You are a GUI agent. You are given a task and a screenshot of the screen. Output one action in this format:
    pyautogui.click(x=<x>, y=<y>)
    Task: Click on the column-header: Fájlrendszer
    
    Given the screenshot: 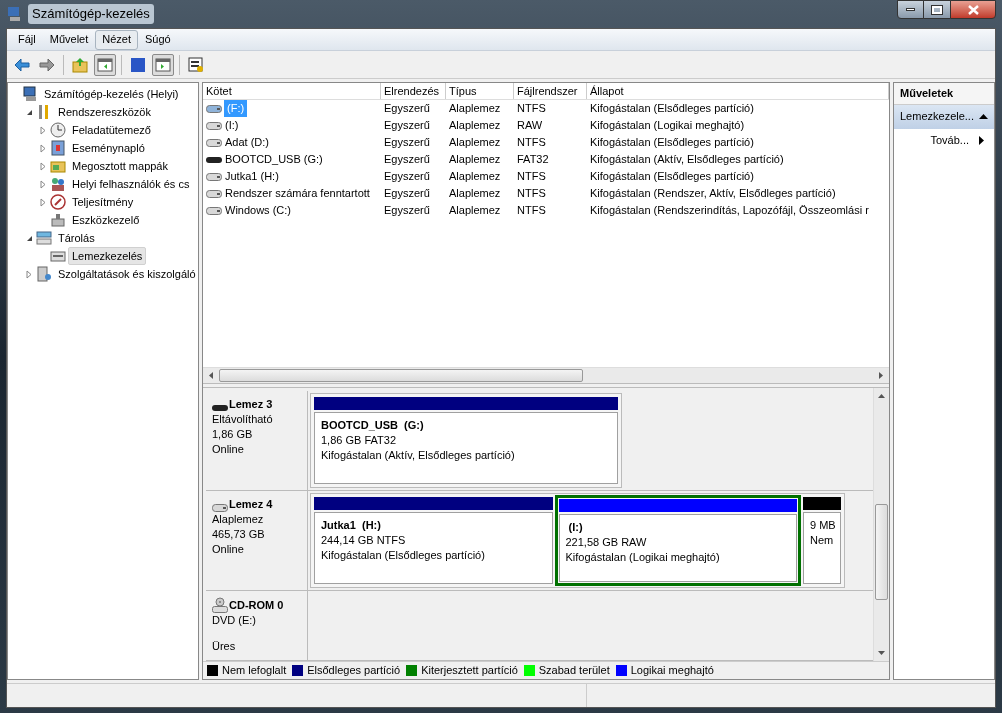 What is the action you would take?
    pyautogui.click(x=550, y=91)
    